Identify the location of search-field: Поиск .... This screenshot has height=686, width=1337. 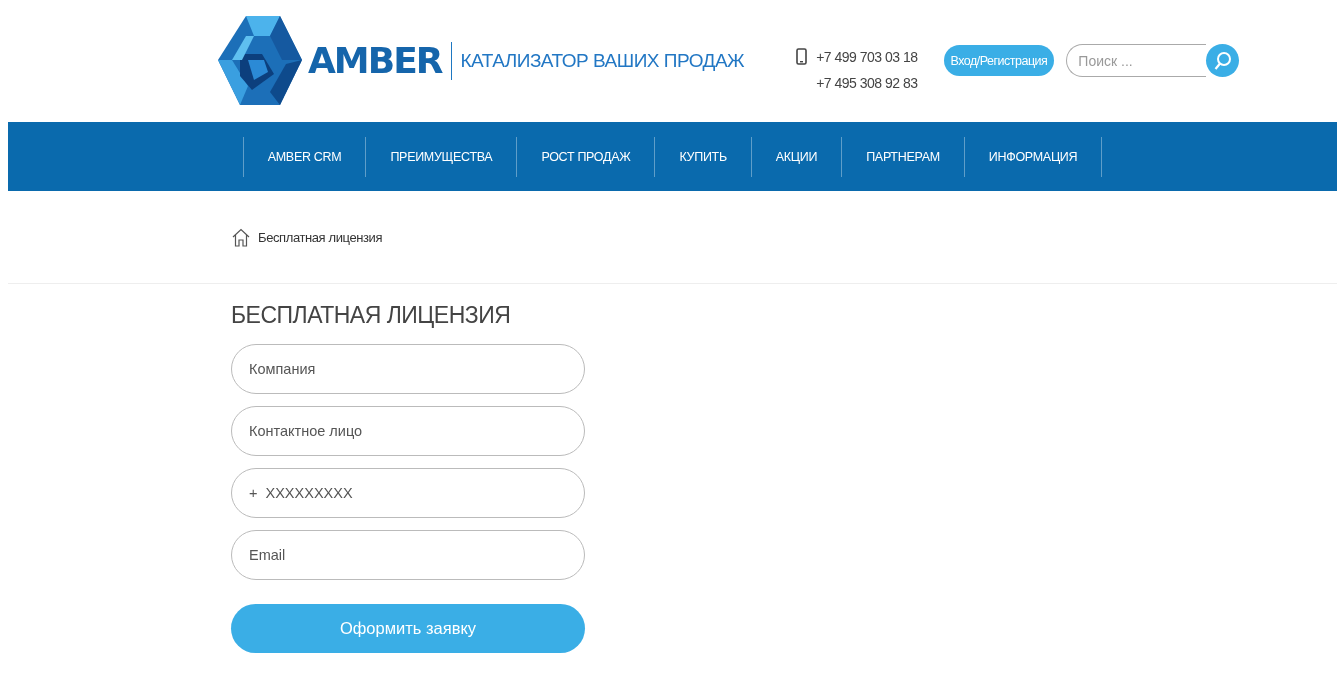
(1136, 60).